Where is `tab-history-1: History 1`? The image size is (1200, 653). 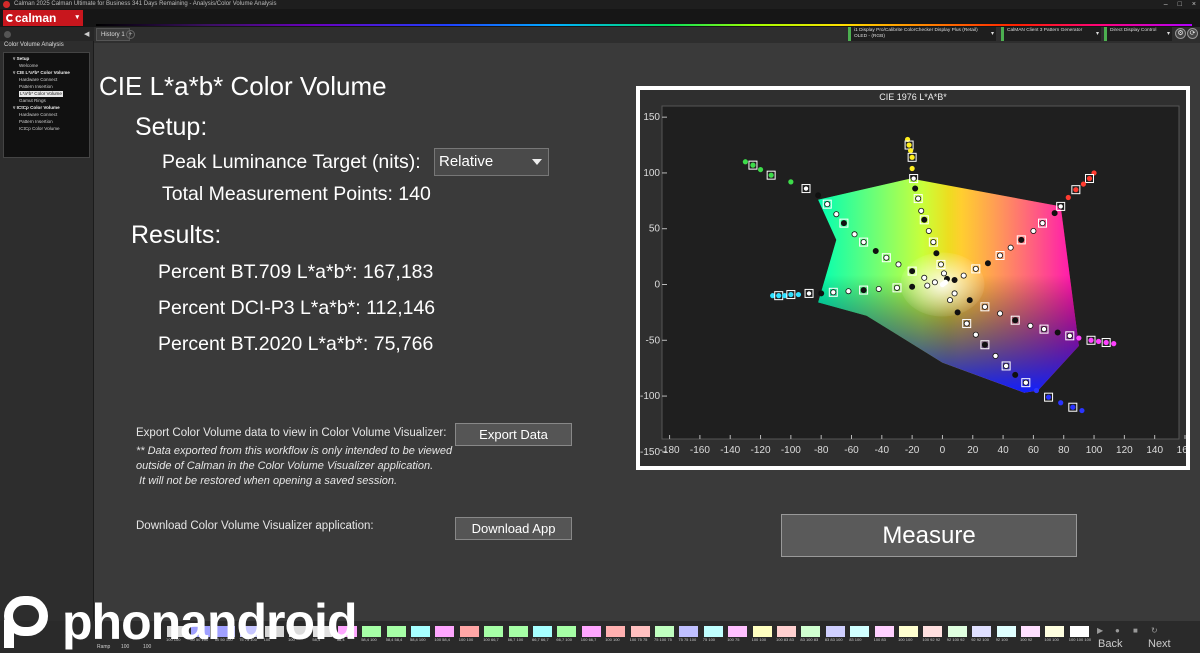
tab-history-1: History 1 is located at coordinates (113, 34).